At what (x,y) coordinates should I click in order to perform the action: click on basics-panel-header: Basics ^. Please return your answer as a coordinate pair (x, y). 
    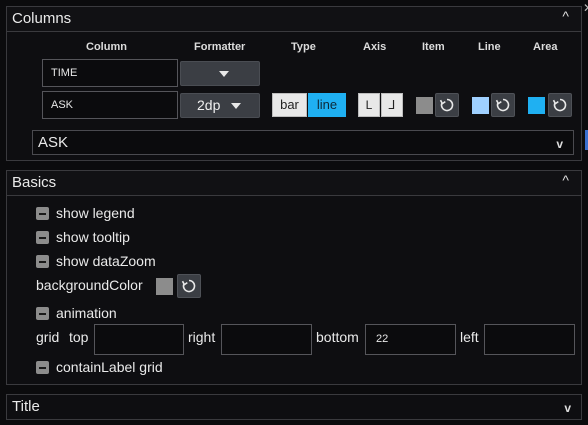
    Looking at the image, I should click on (294, 183).